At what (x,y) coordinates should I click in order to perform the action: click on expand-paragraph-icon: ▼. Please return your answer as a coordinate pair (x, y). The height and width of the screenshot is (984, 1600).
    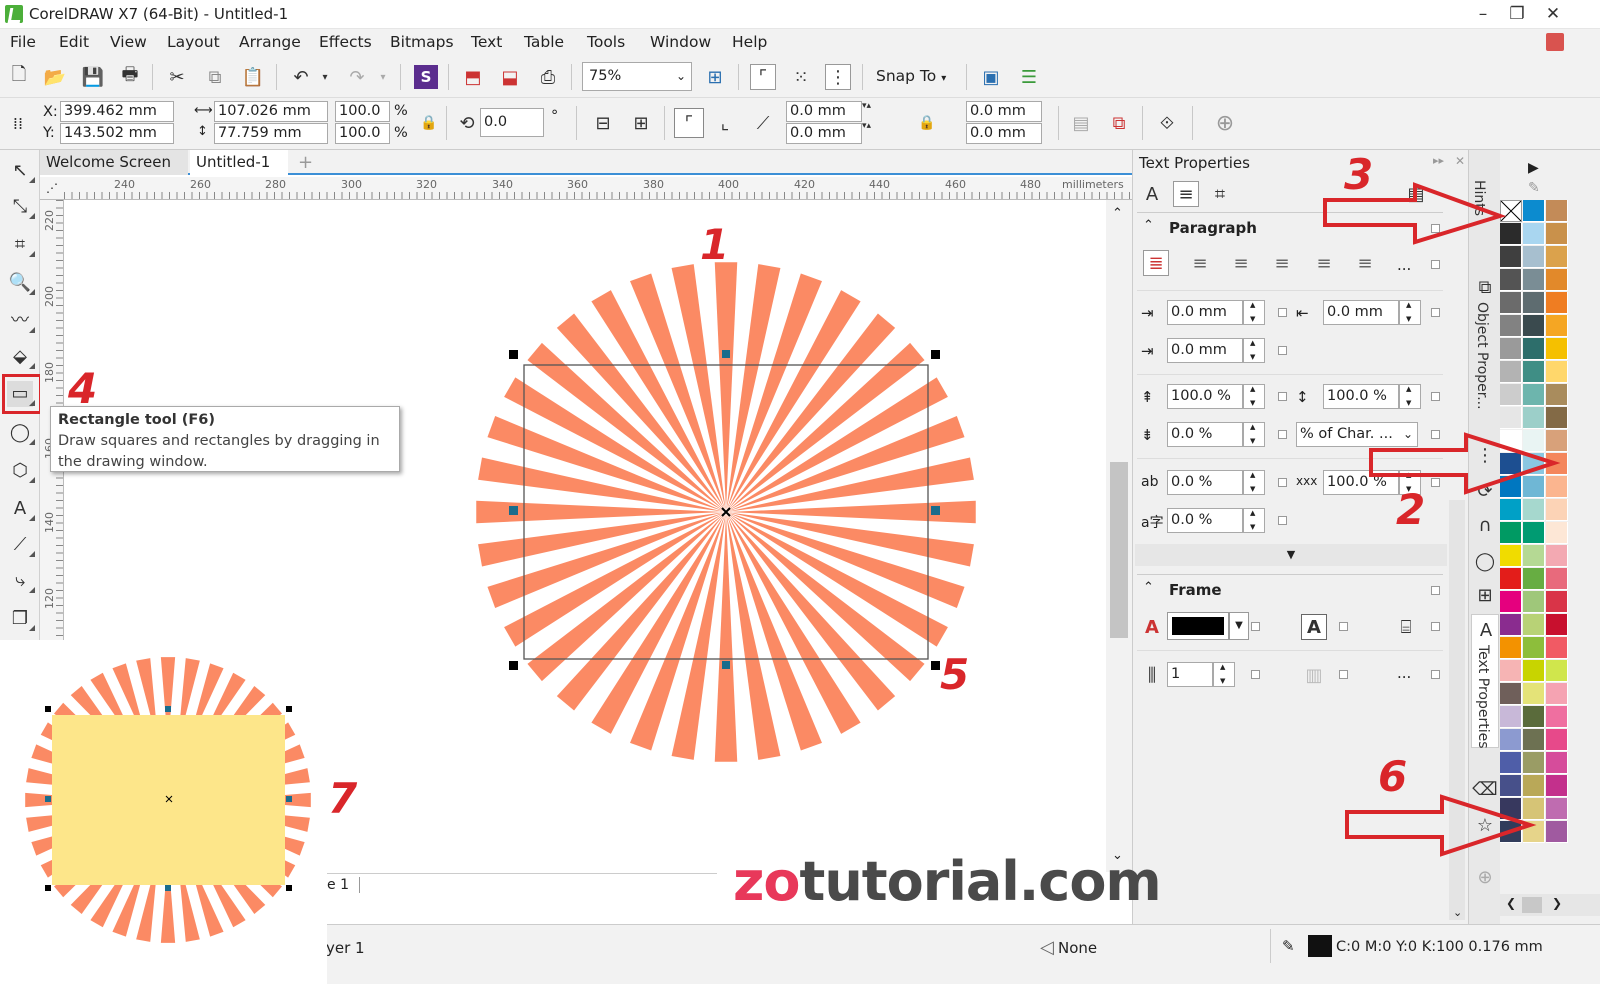
    Looking at the image, I should click on (1291, 555).